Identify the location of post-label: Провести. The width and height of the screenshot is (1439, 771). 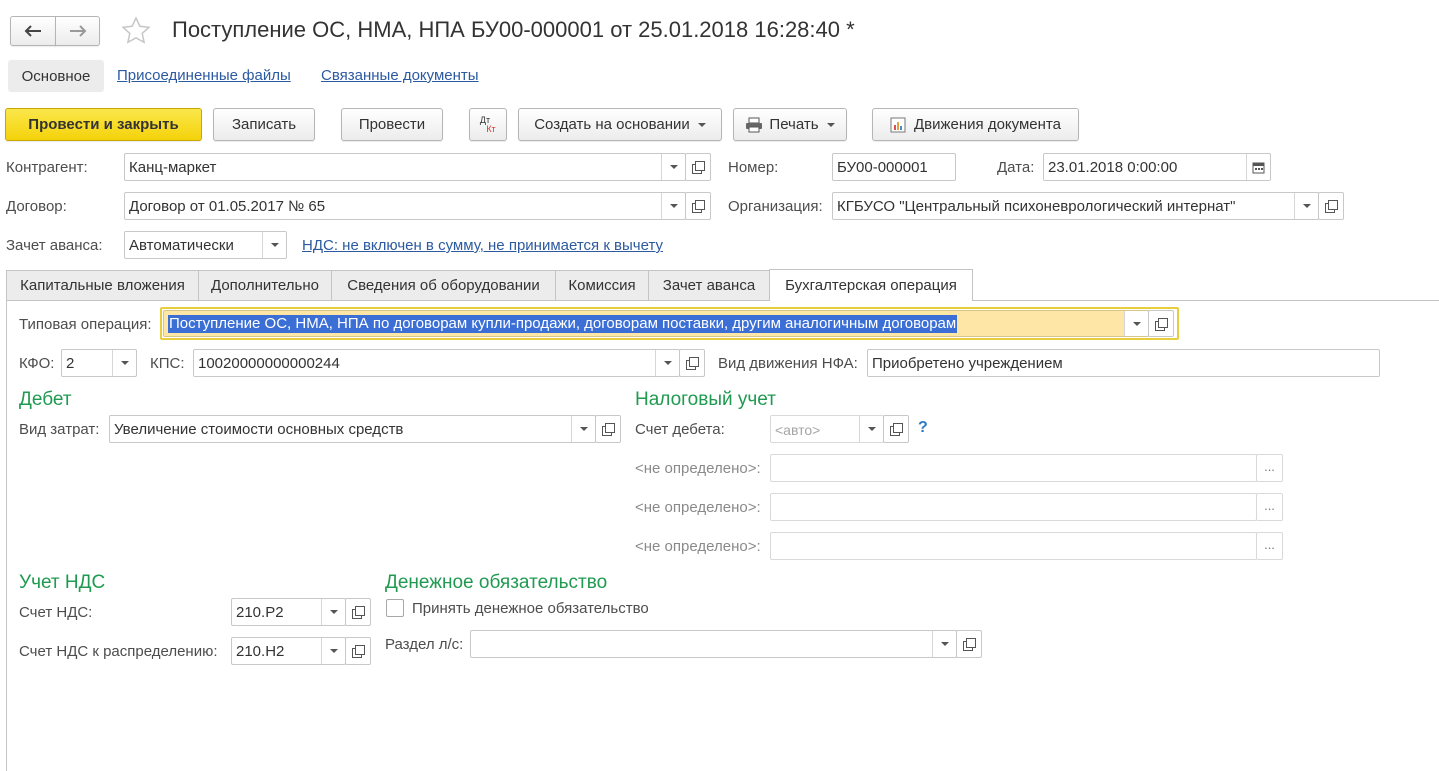
(392, 124).